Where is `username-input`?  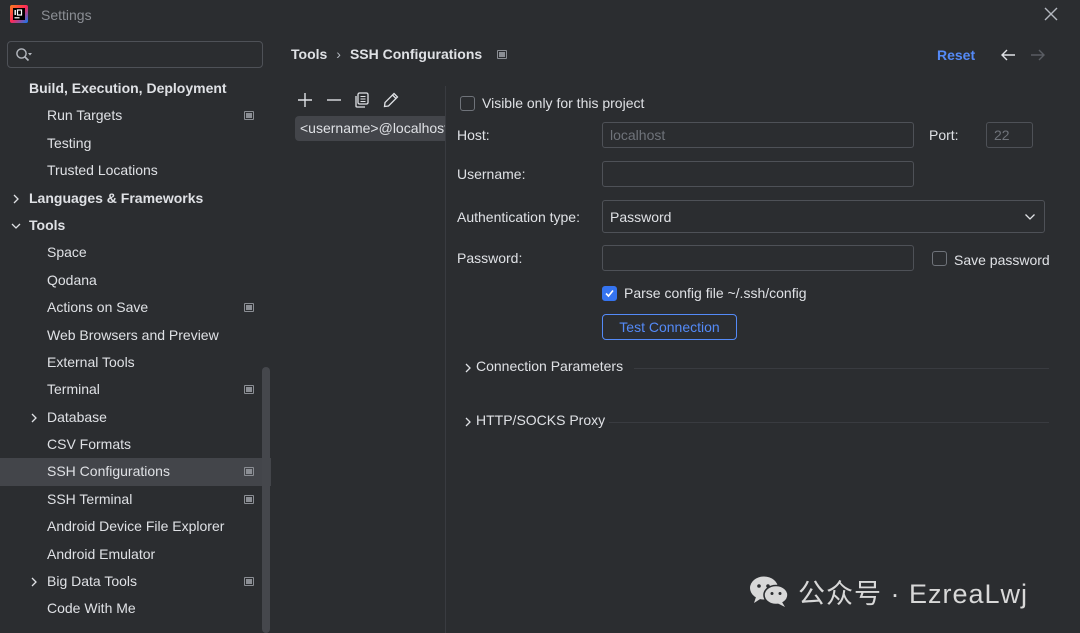 username-input is located at coordinates (758, 174).